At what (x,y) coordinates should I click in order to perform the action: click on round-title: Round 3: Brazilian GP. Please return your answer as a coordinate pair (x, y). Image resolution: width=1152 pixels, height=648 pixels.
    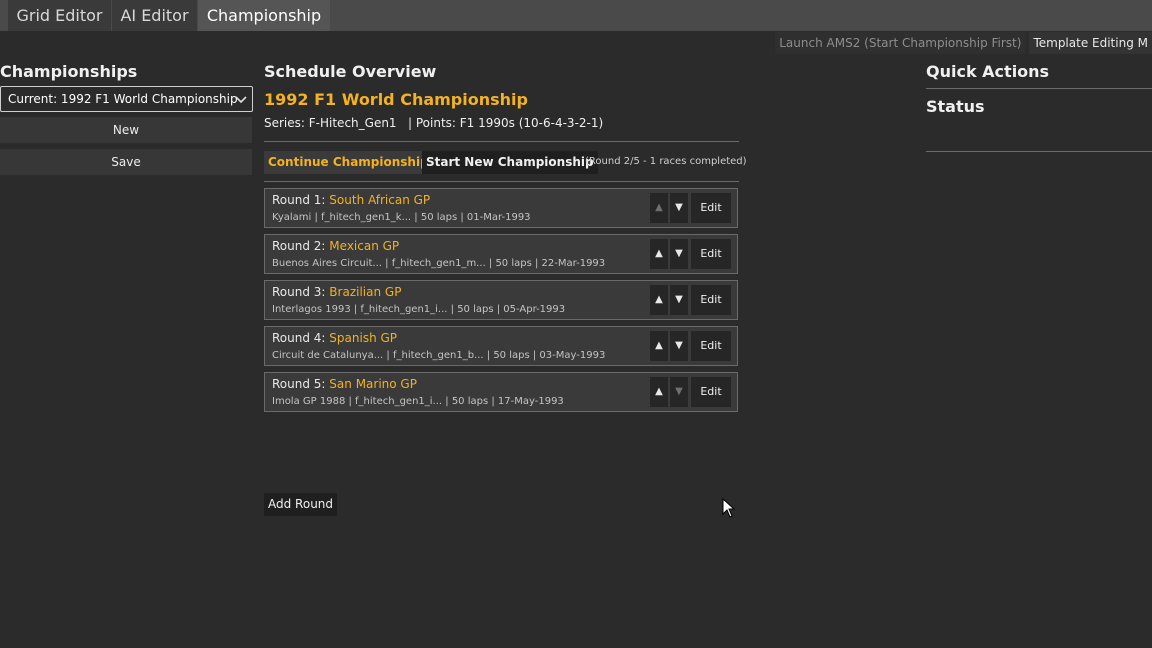
    Looking at the image, I should click on (336, 292).